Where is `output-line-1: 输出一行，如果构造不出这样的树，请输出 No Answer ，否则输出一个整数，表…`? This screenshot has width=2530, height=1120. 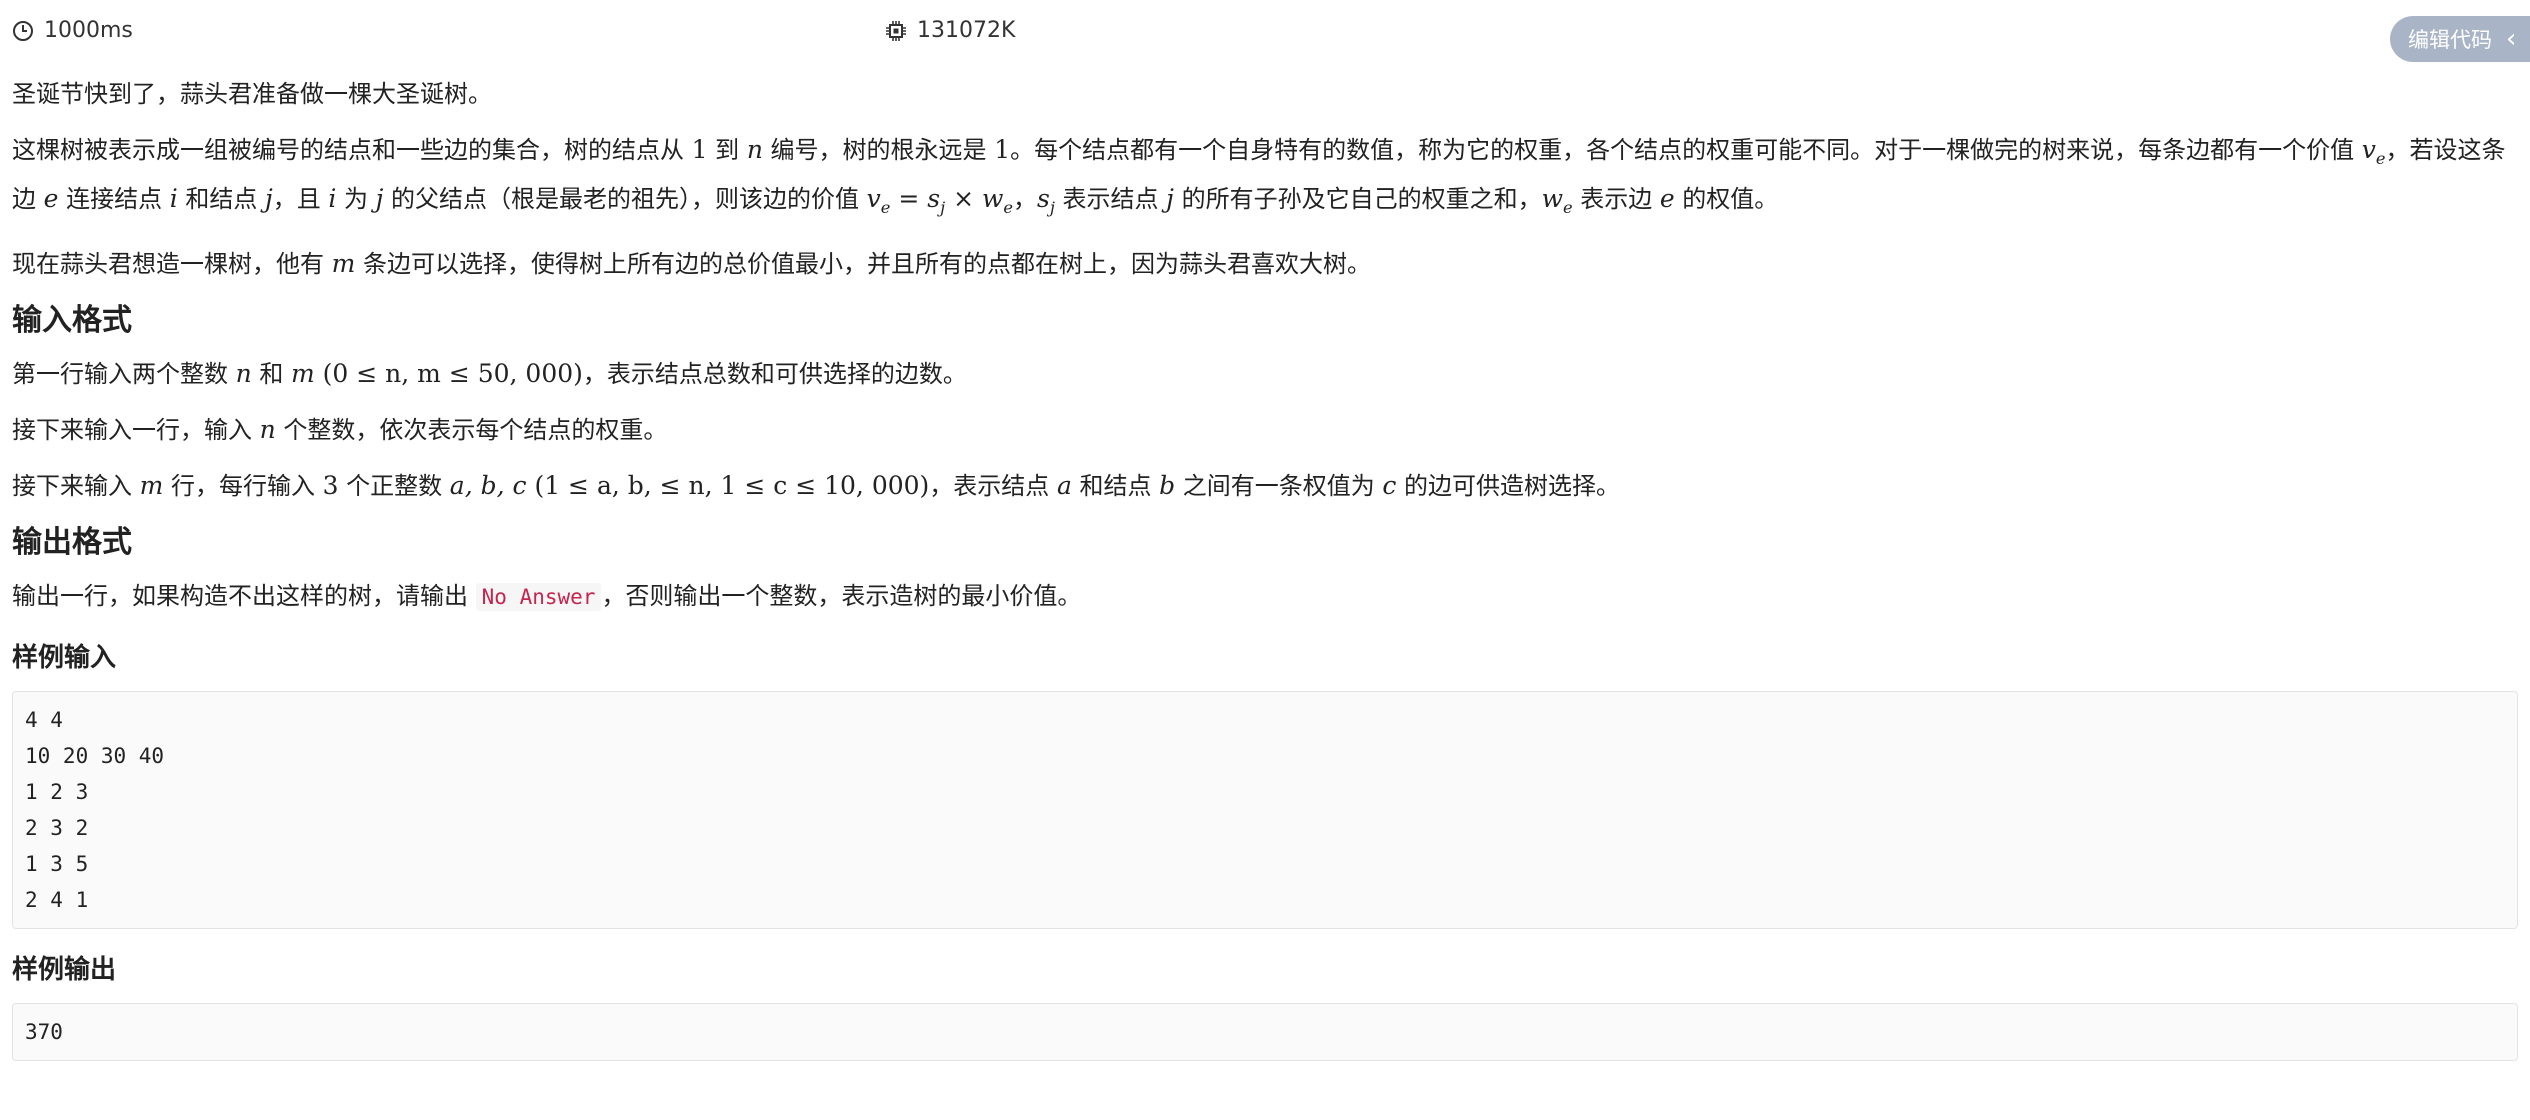
output-line-1: 输出一行，如果构造不出这样的树，请输出 No Answer ，否则输出一个整数，表… is located at coordinates (547, 596).